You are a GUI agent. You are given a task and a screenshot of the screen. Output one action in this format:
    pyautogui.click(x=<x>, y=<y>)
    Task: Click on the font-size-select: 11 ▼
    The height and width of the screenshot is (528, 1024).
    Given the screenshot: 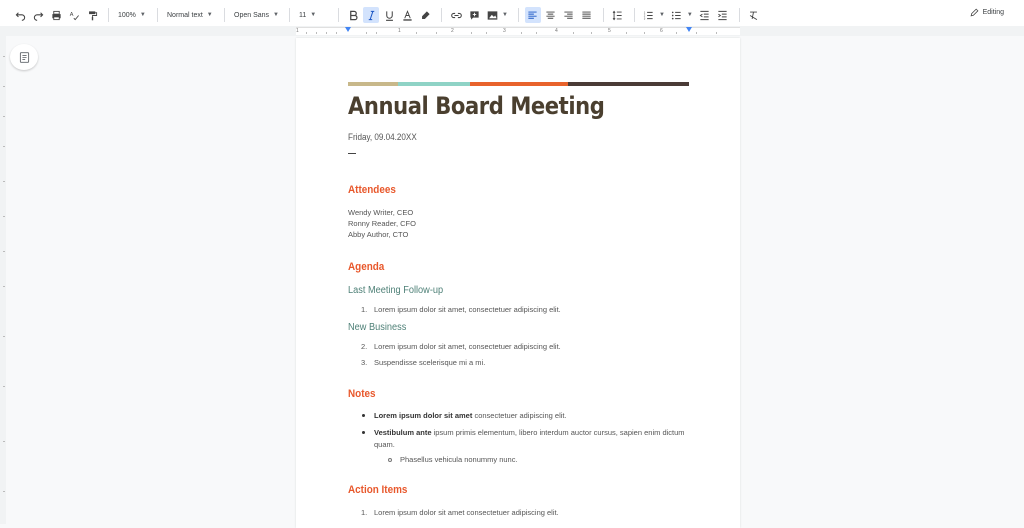 What is the action you would take?
    pyautogui.click(x=314, y=15)
    